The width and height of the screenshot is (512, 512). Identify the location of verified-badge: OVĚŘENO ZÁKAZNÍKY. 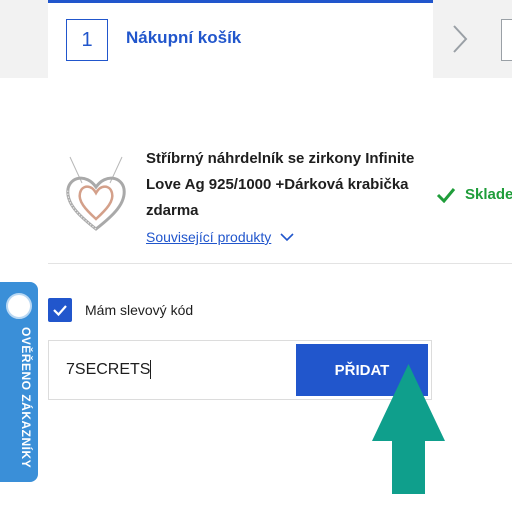
(19, 382).